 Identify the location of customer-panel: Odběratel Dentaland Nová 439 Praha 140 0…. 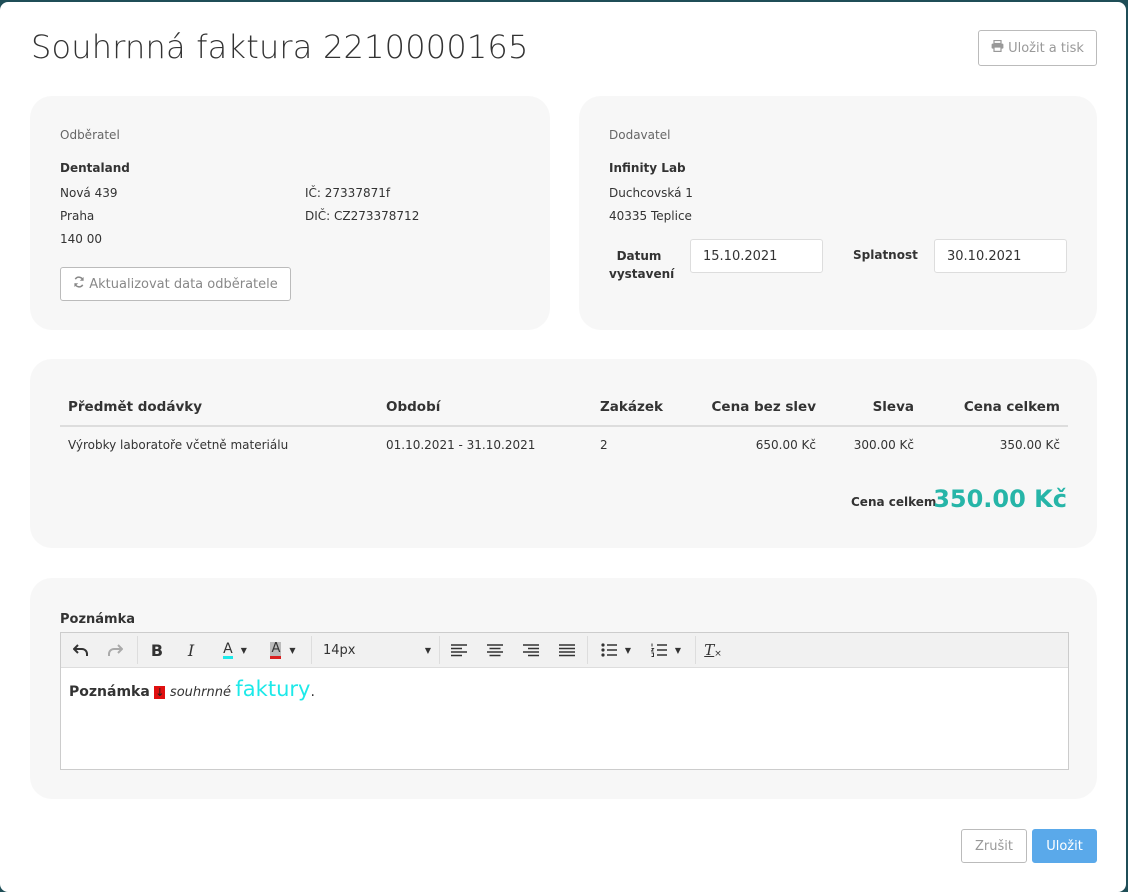
(290, 213).